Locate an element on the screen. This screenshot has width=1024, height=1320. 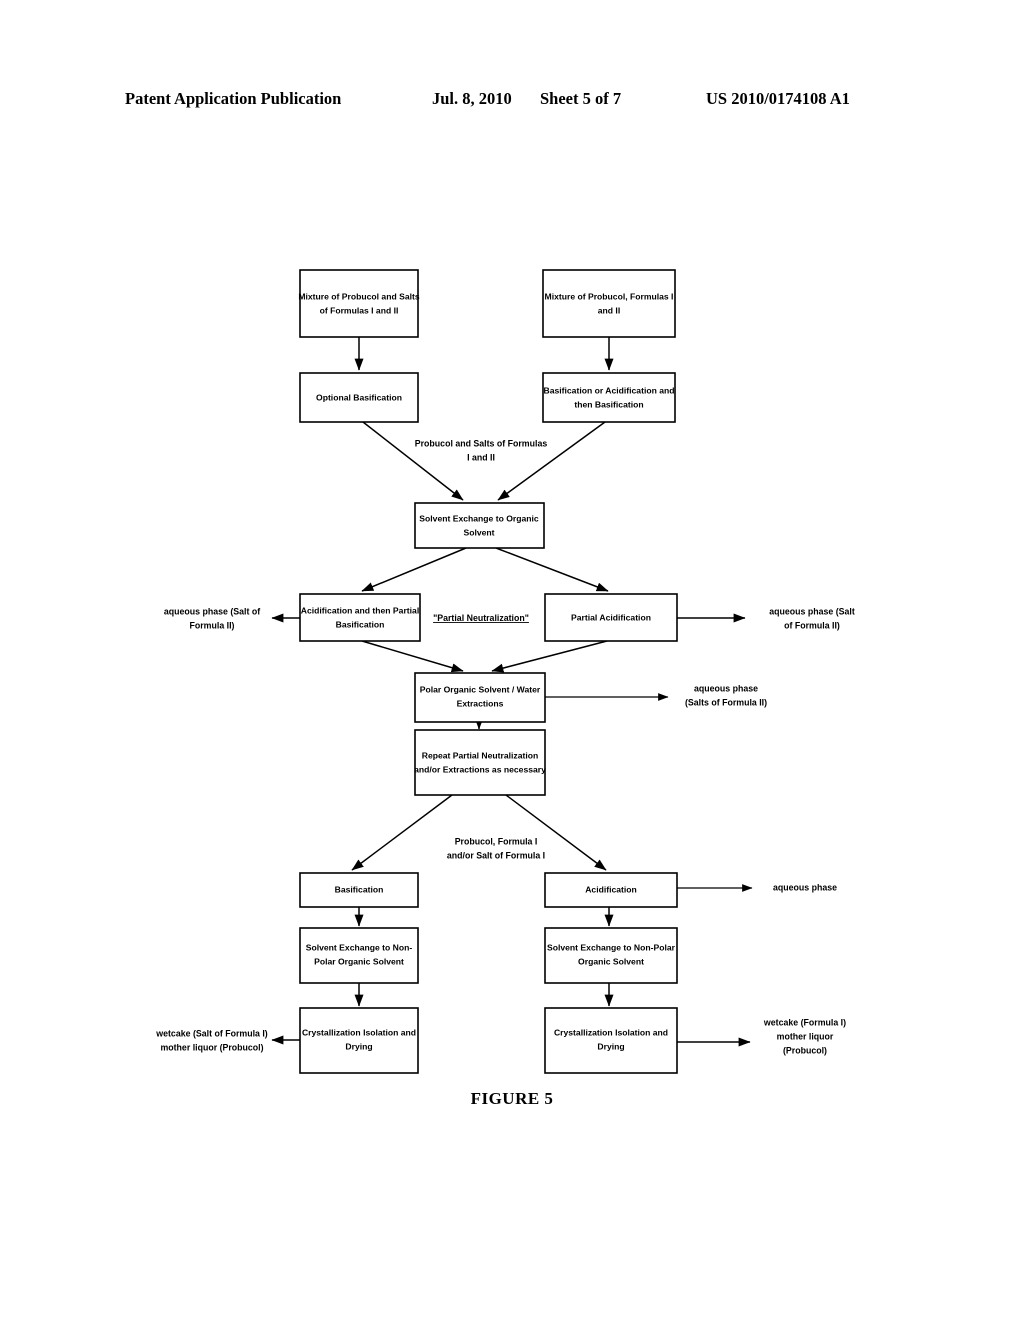
side-label-aqueous-extraction-line2: (Salts of Formula II) is located at coordinates (726, 702).